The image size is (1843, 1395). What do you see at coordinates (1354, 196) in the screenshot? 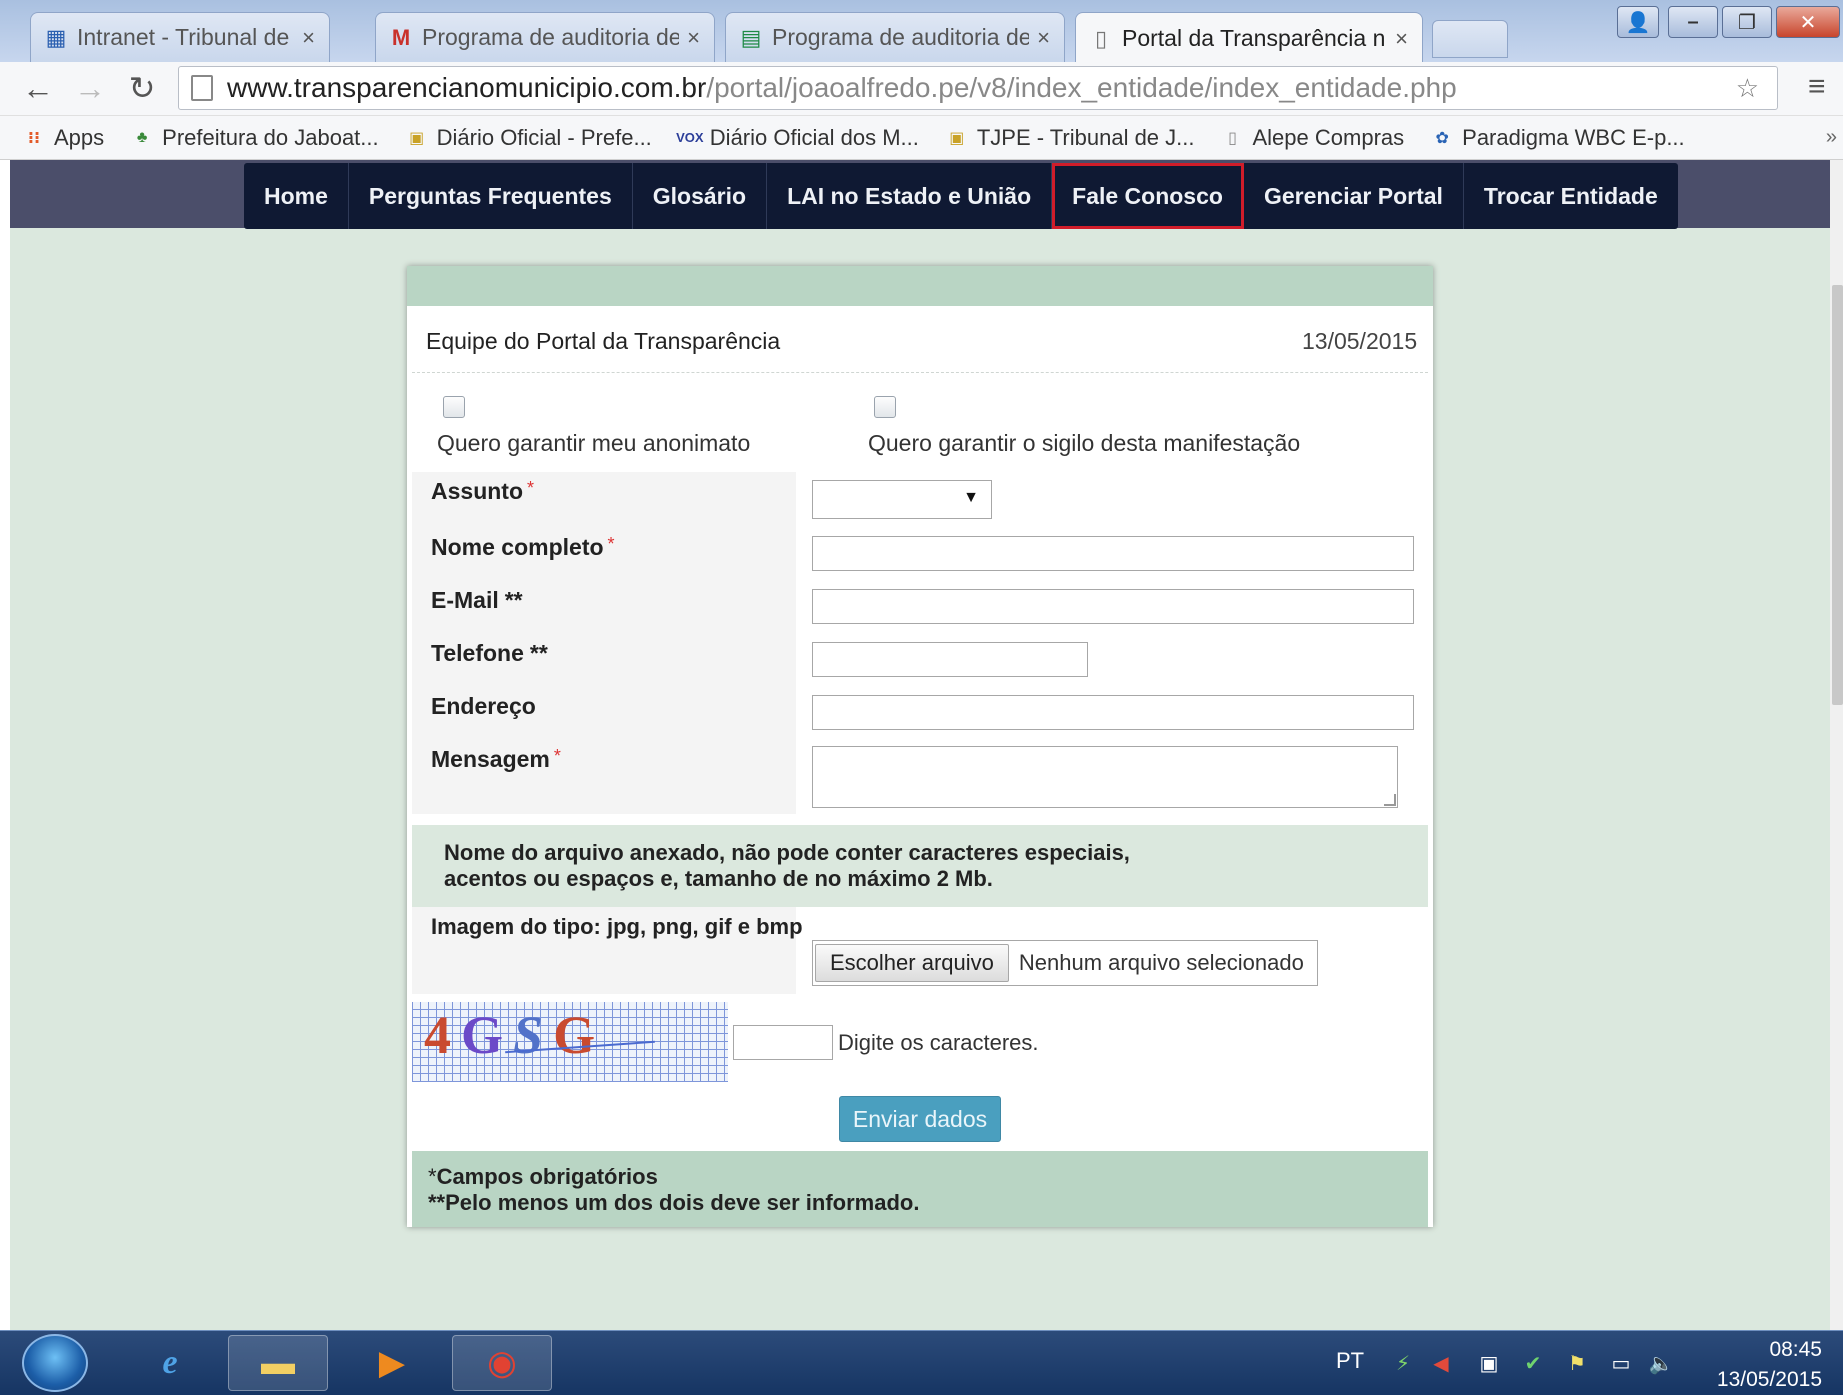
I see `nav-manage-portal: Gerenciar Portal` at bounding box center [1354, 196].